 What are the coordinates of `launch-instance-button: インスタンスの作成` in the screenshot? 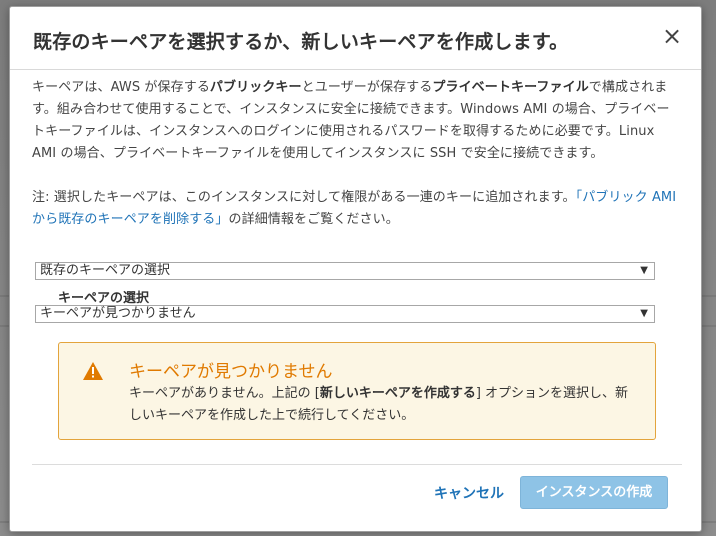 It's located at (594, 492).